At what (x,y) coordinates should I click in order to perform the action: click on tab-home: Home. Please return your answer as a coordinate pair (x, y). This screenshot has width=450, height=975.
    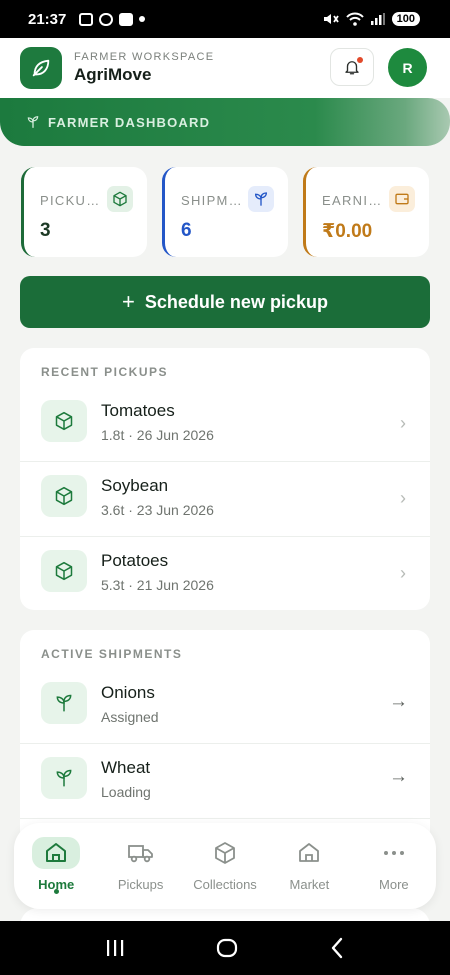
    Looking at the image, I should click on (56, 866).